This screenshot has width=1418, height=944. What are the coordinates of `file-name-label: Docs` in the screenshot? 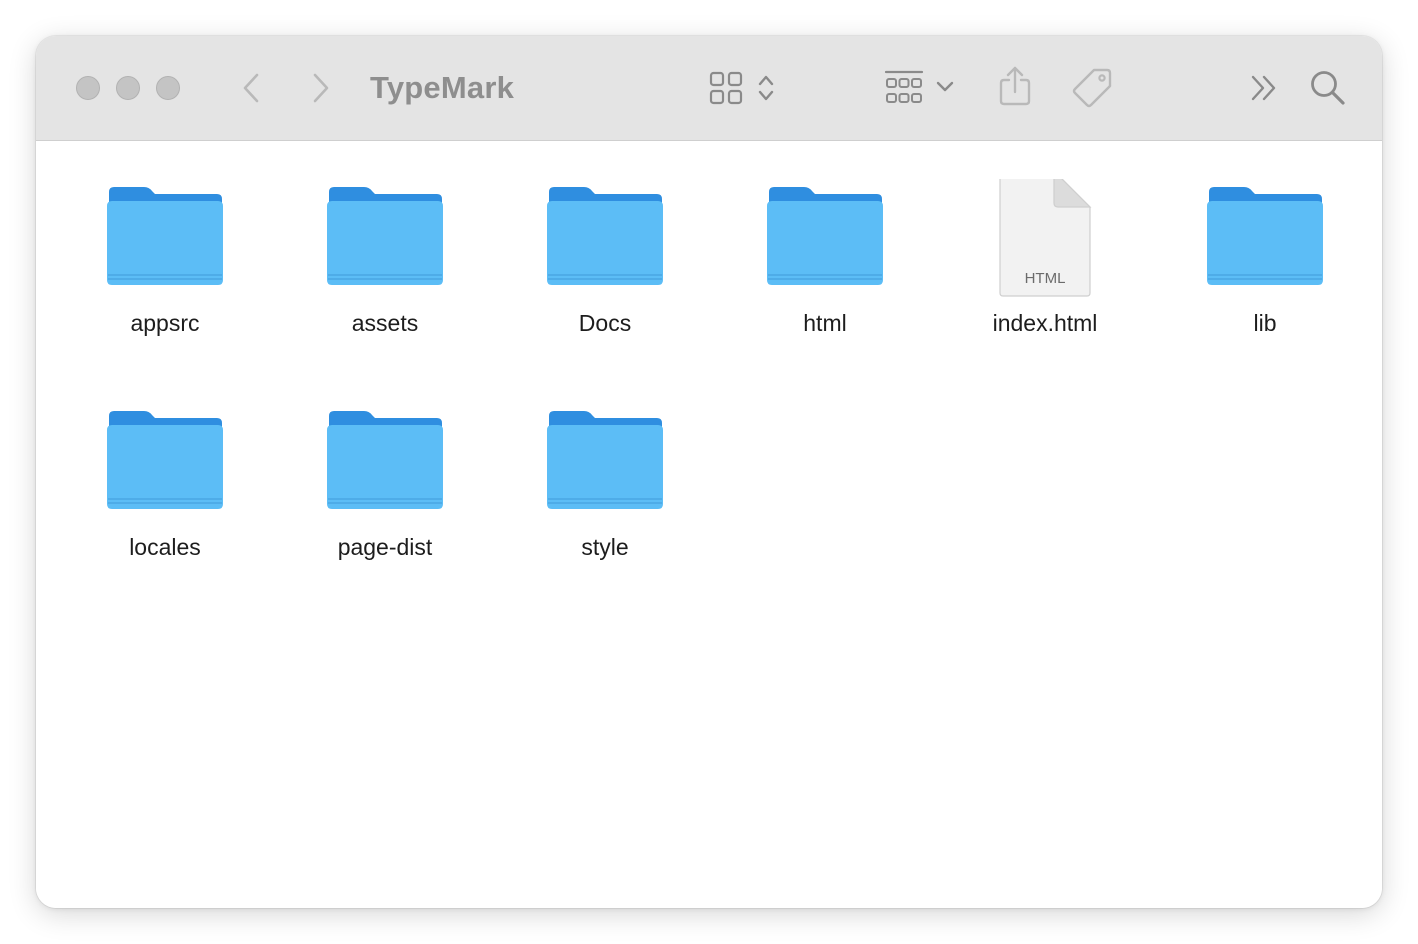 It's located at (605, 323).